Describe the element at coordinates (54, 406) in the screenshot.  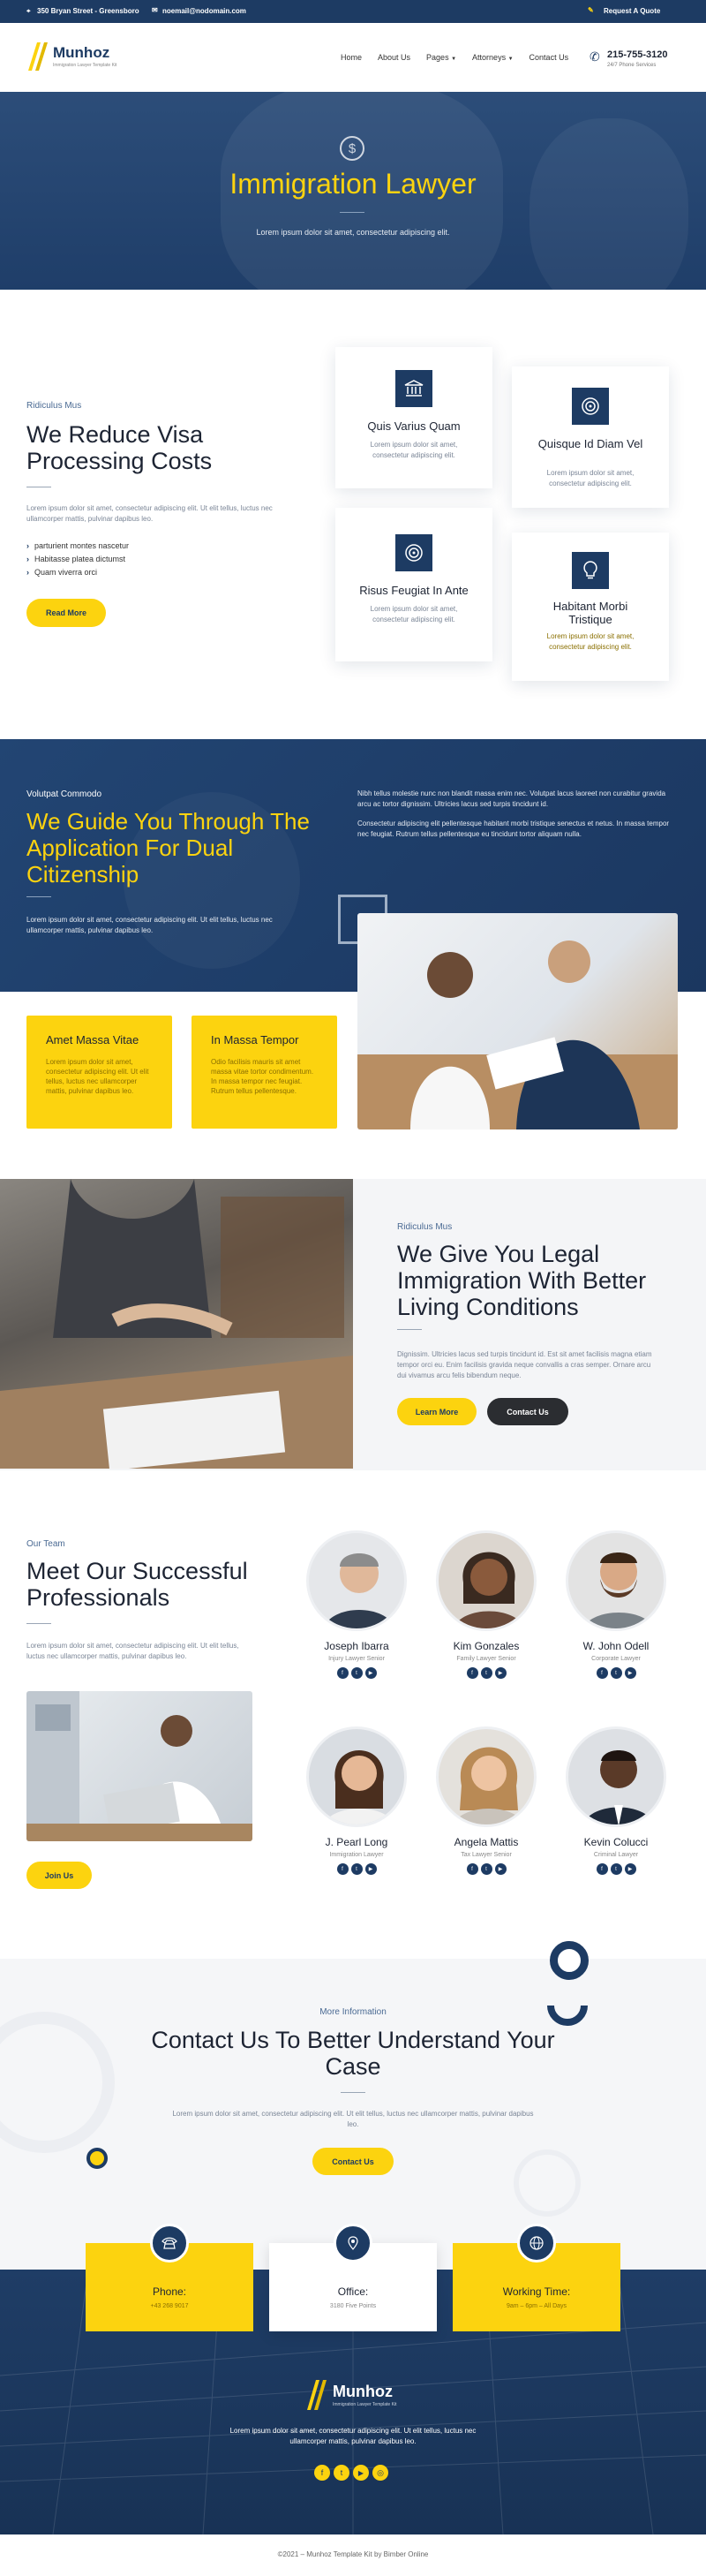
I see `visa-kicker: Ridiculus Mus` at that location.